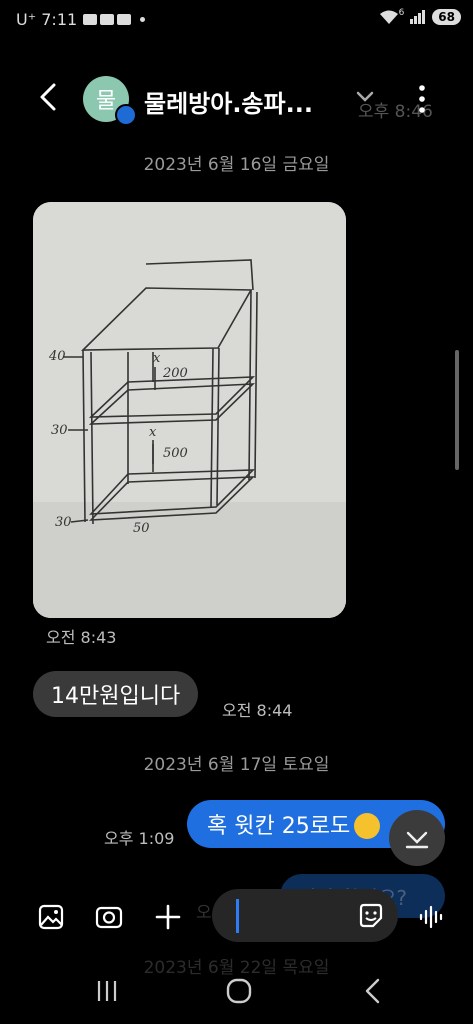 Image resolution: width=473 pixels, height=1024 pixels. Describe the element at coordinates (141, 528) in the screenshot. I see `sketch-label: 50` at that location.